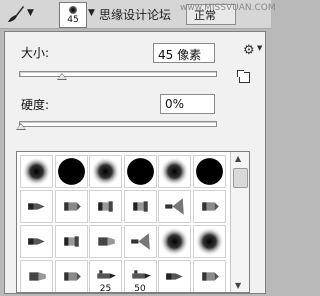 This screenshot has height=296, width=320. I want to click on scroll-up-icon: ▲, so click(238, 158).